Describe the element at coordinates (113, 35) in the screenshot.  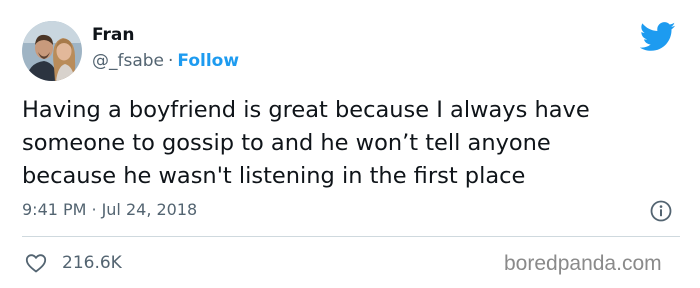
I see `display-name: Fran` at that location.